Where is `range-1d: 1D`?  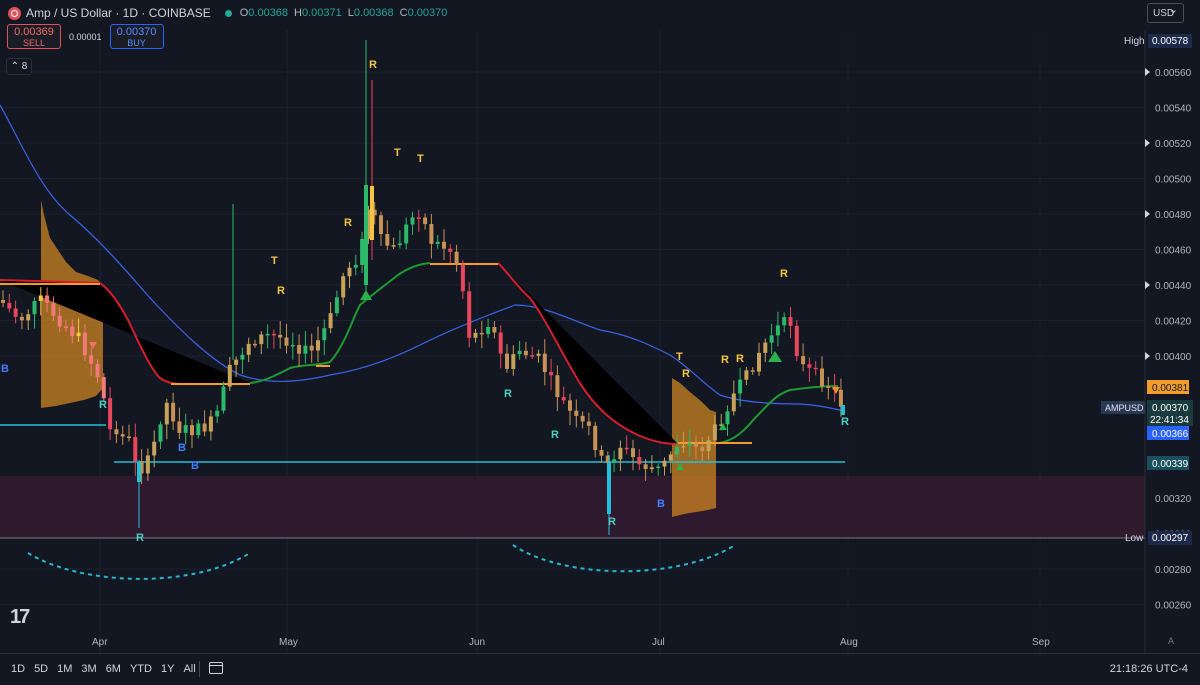
range-1d: 1D is located at coordinates (18, 669).